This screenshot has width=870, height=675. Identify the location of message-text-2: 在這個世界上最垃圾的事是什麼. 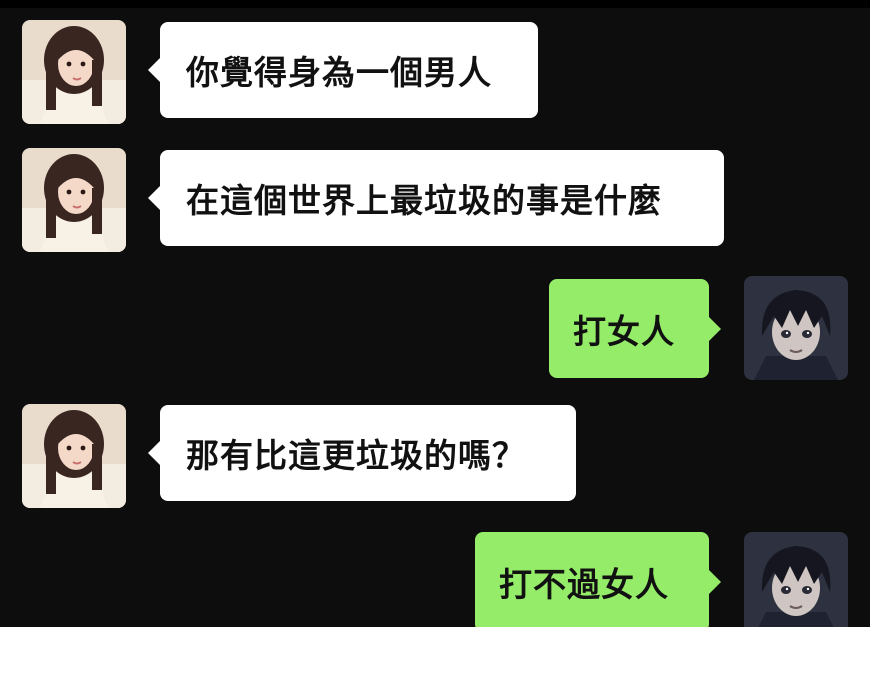
(424, 200).